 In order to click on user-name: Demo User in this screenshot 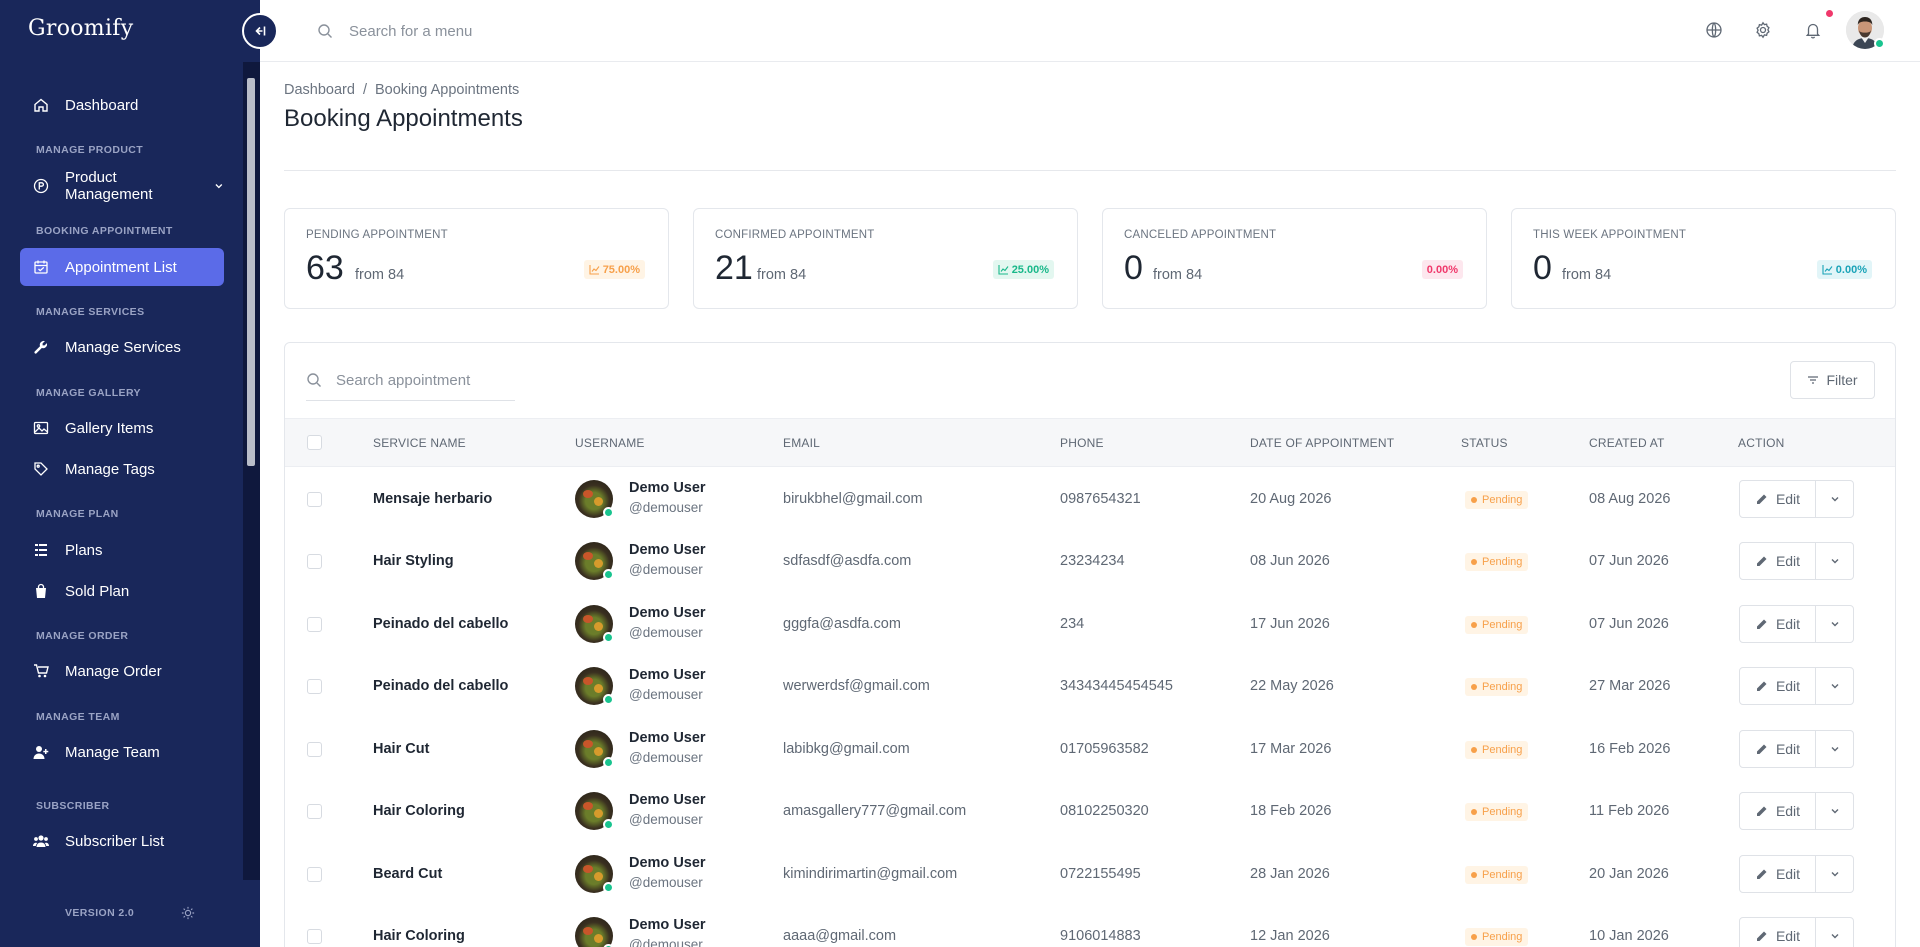, I will do `click(667, 800)`.